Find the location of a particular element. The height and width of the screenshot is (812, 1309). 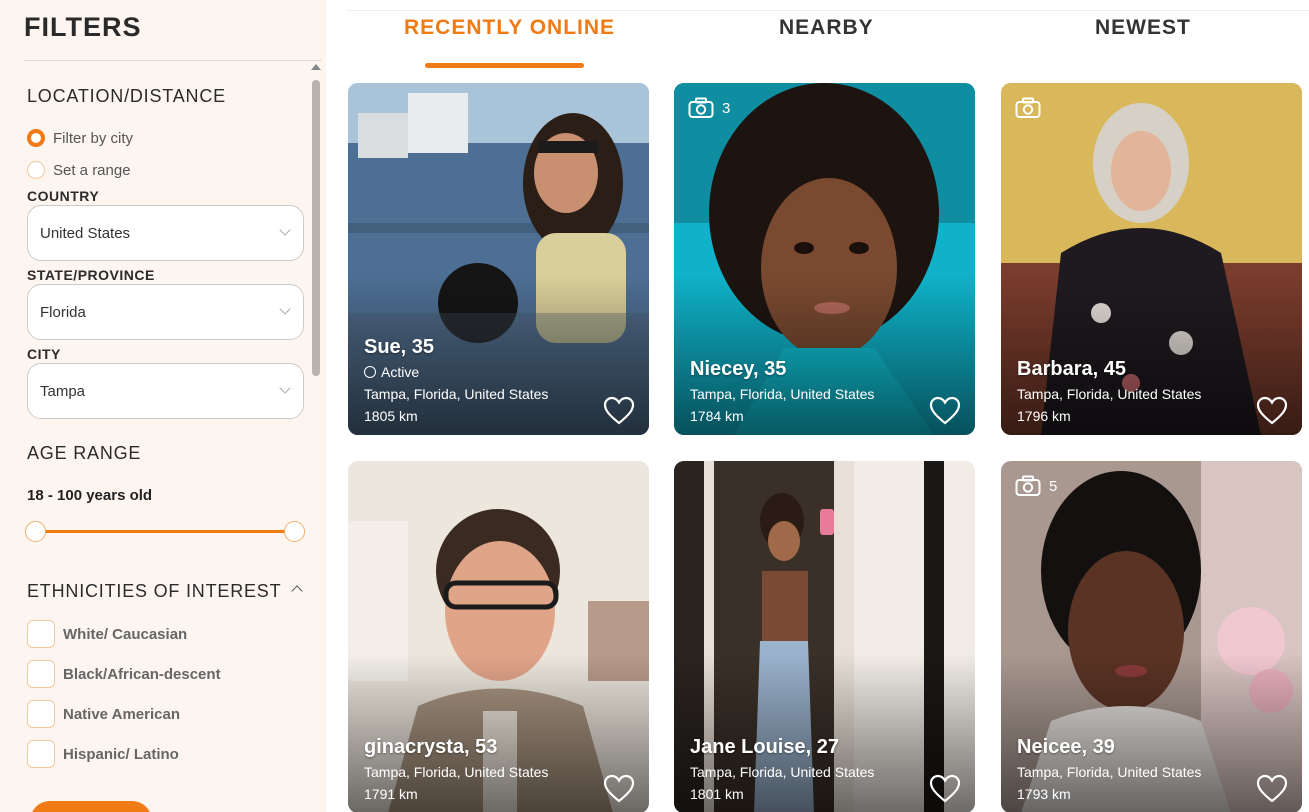

tab-recently-online: RECENTLY ONLINE is located at coordinates (509, 28).